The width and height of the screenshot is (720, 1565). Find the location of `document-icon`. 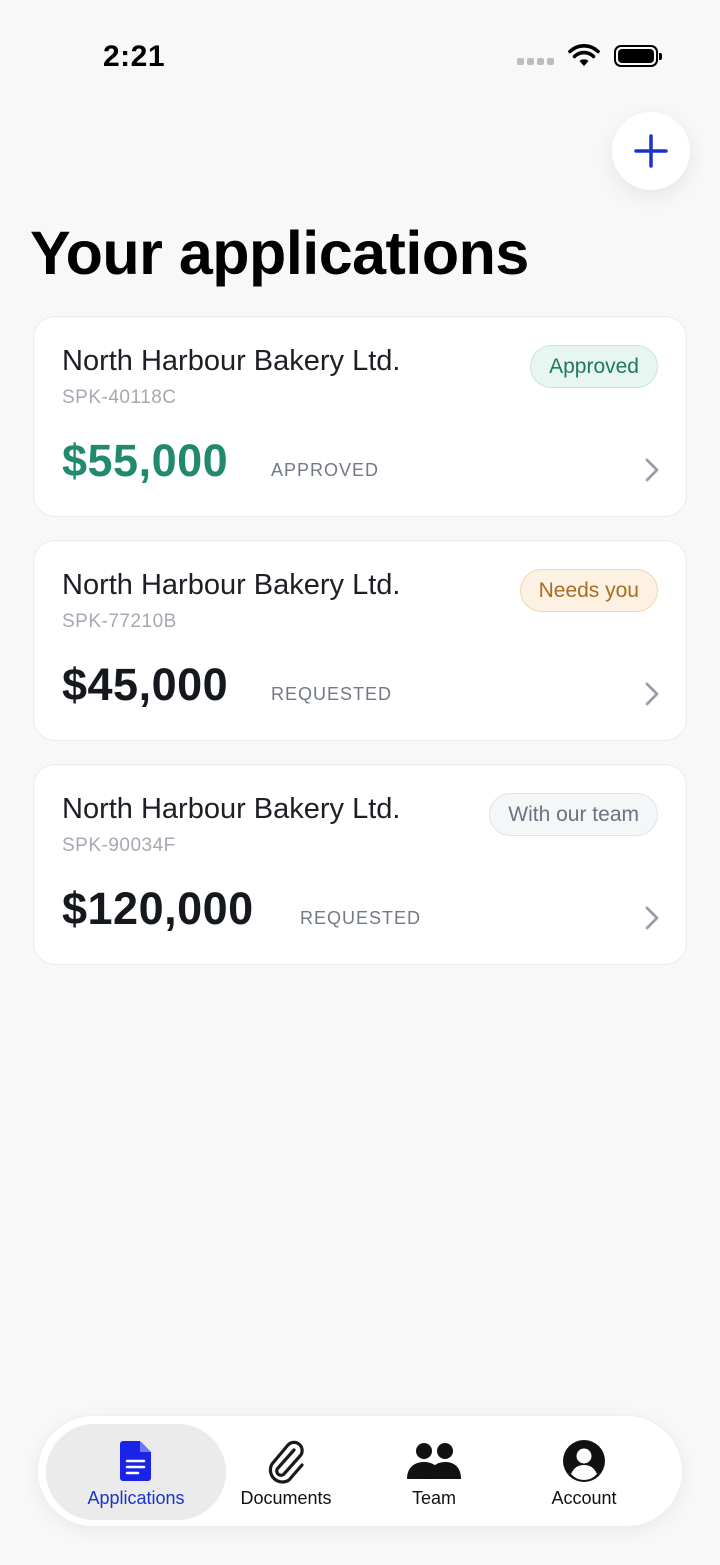

document-icon is located at coordinates (136, 1461).